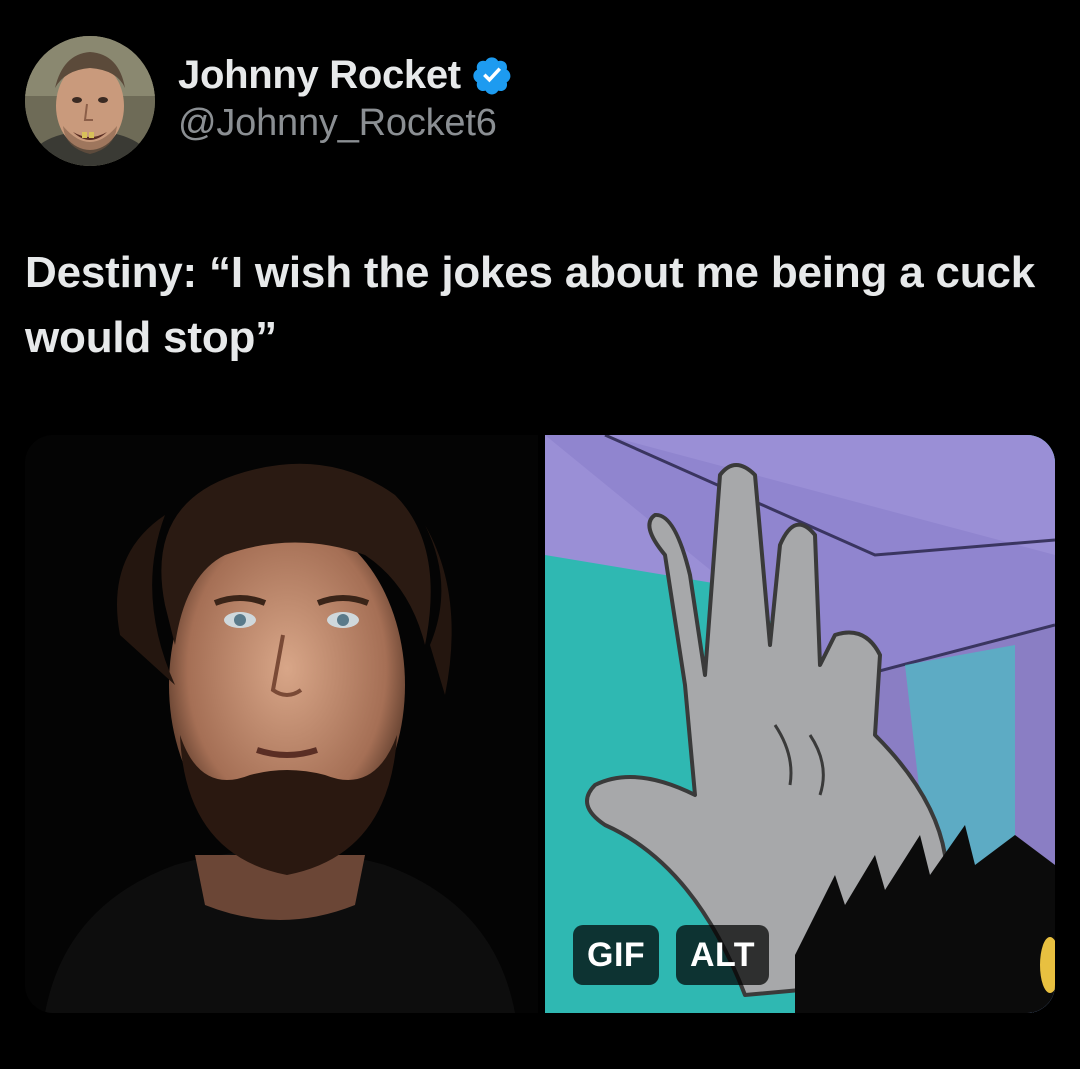 The height and width of the screenshot is (1069, 1080). What do you see at coordinates (616, 955) in the screenshot?
I see `gif-badge: GIF` at bounding box center [616, 955].